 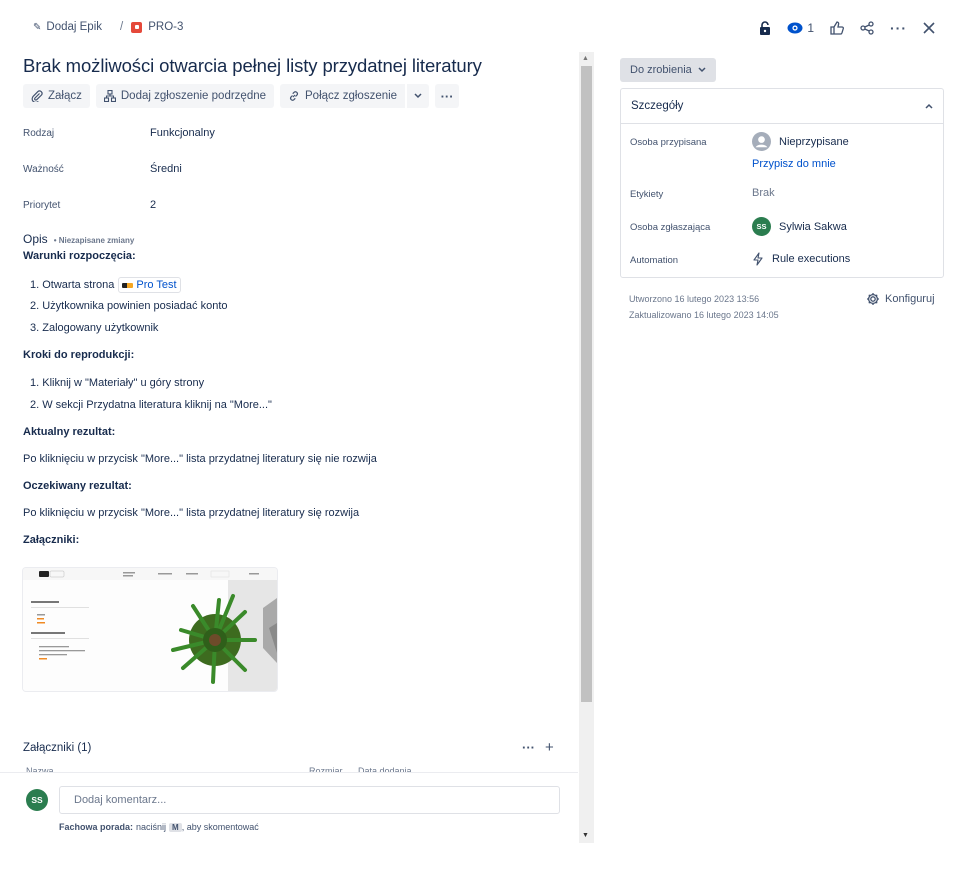 I want to click on attach-label: Załącz, so click(x=65, y=96).